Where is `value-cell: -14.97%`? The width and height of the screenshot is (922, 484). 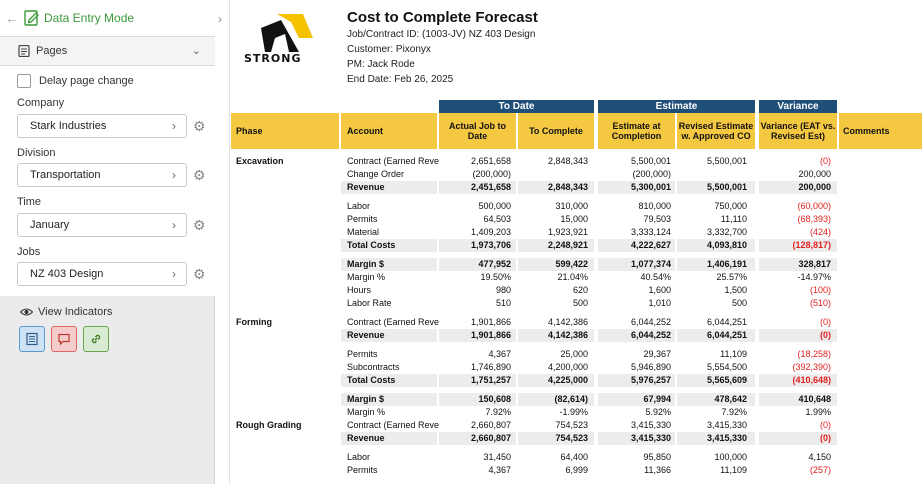 value-cell: -14.97% is located at coordinates (814, 277).